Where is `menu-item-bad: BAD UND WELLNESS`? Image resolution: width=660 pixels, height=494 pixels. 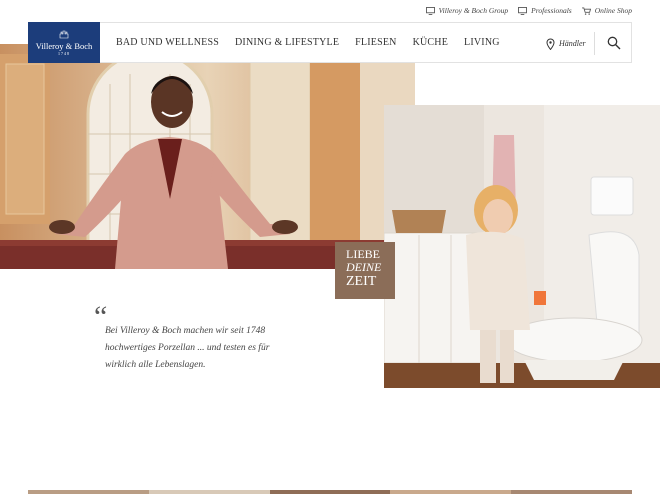 menu-item-bad: BAD UND WELLNESS is located at coordinates (167, 42).